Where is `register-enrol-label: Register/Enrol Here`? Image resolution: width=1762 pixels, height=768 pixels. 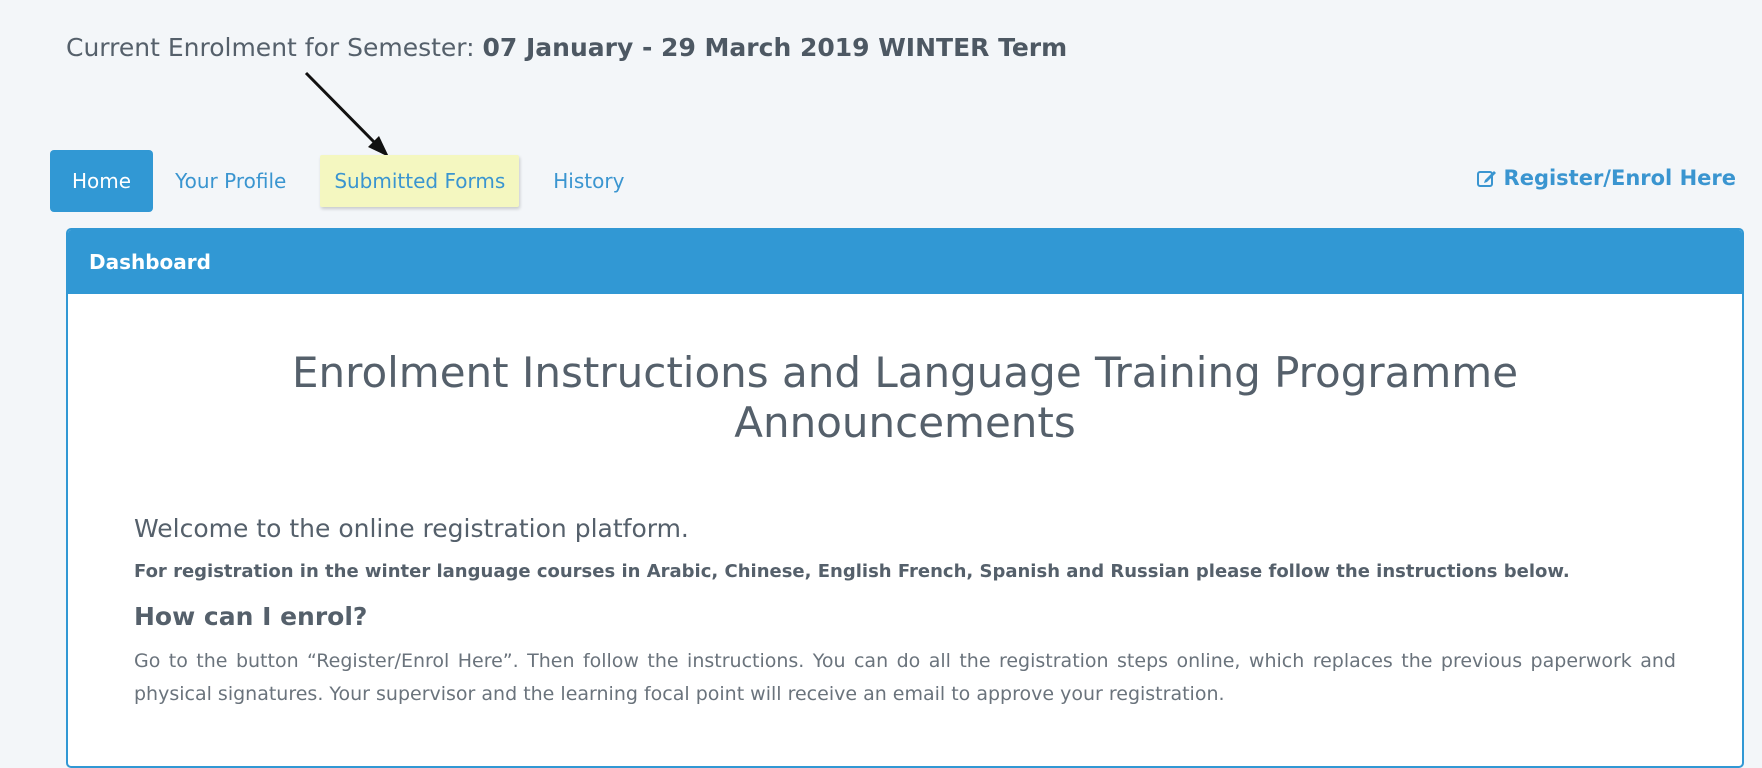 register-enrol-label: Register/Enrol Here is located at coordinates (1619, 178).